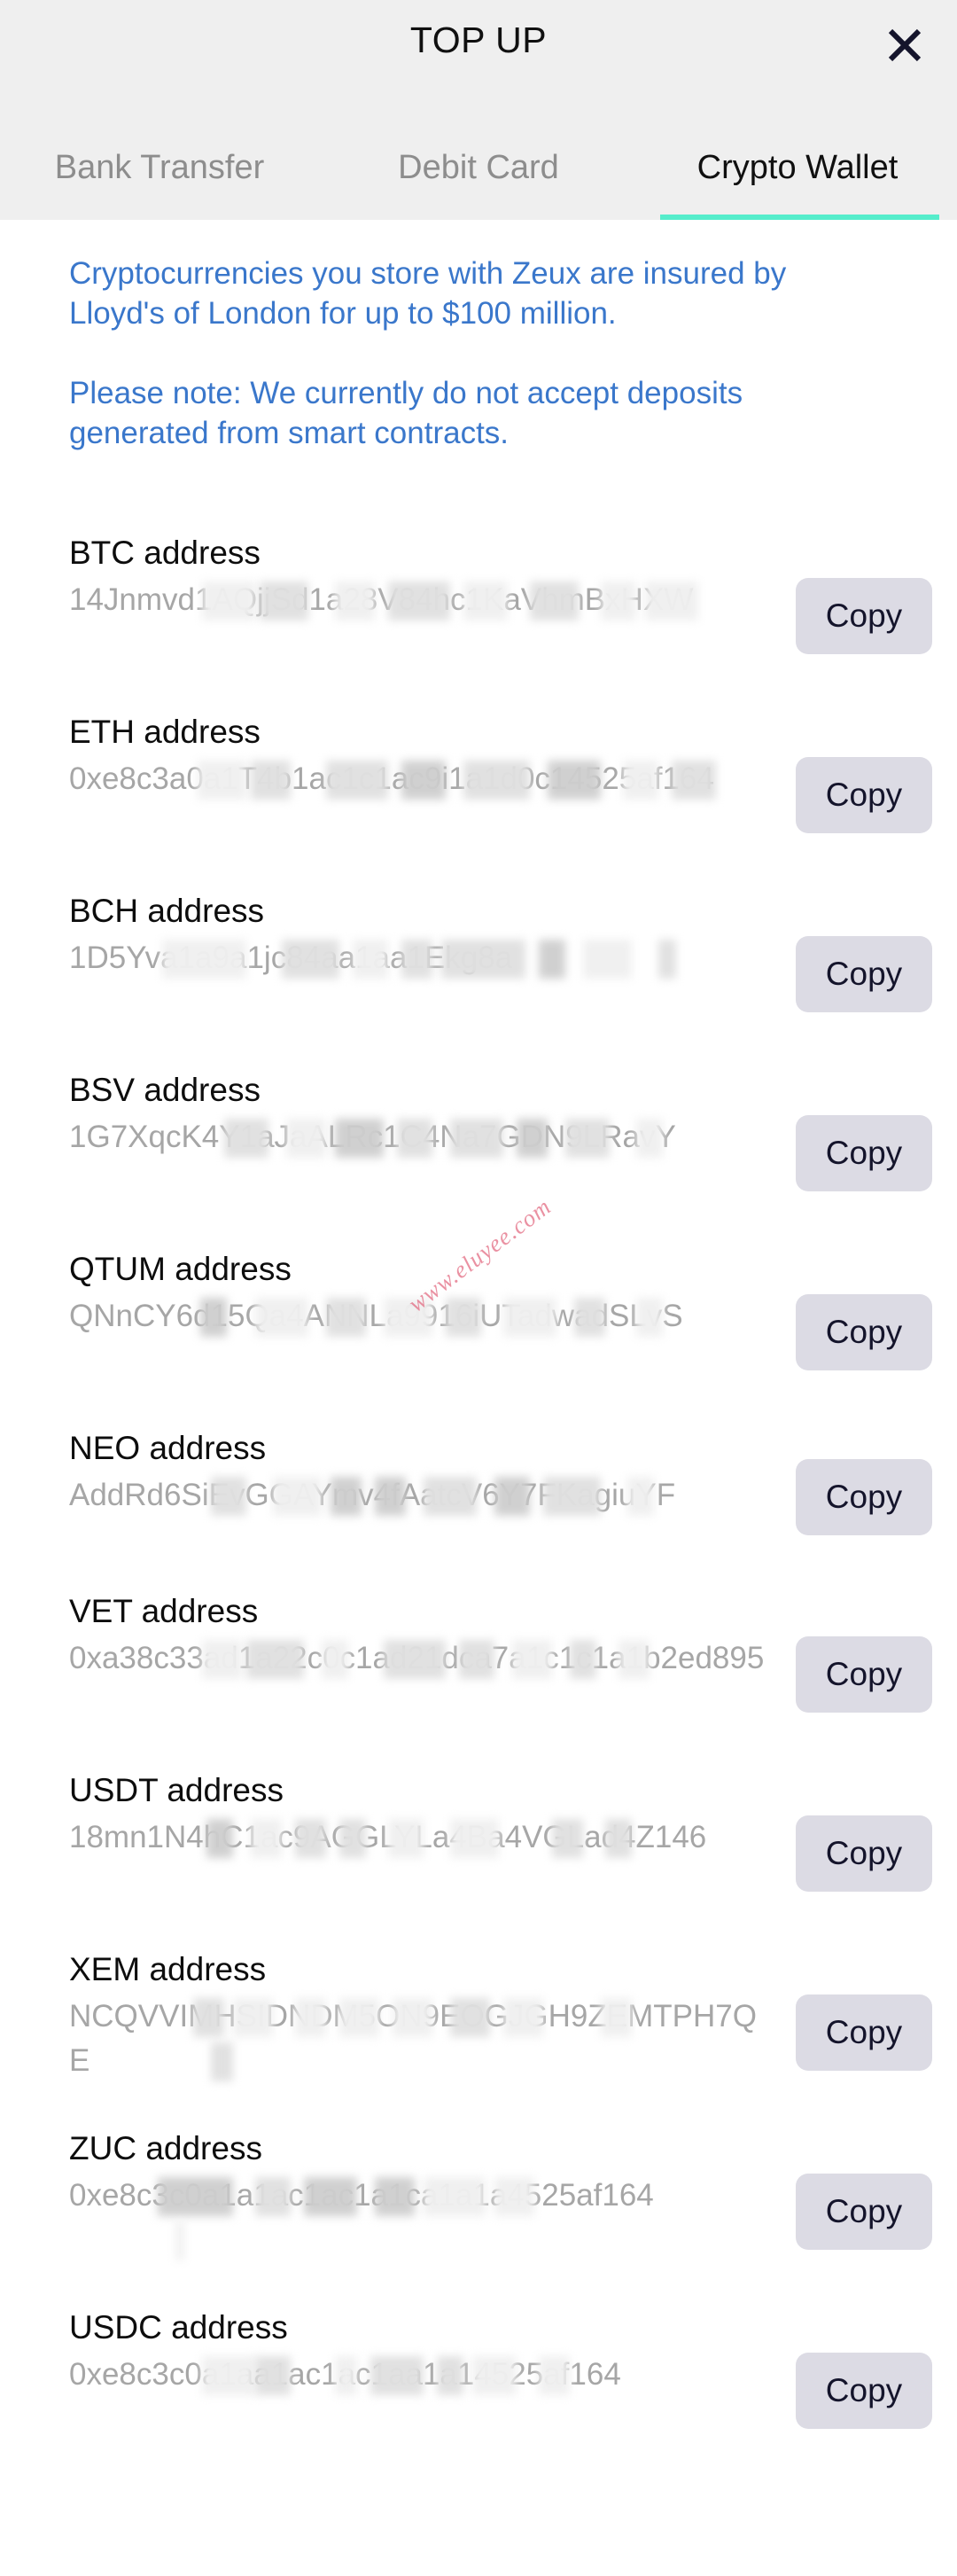 This screenshot has width=957, height=2576. Describe the element at coordinates (419, 2217) in the screenshot. I see `address-value-wrapper: 0xe8c3c0a1a1ac1ac1a1ca1a1a4525af164` at that location.